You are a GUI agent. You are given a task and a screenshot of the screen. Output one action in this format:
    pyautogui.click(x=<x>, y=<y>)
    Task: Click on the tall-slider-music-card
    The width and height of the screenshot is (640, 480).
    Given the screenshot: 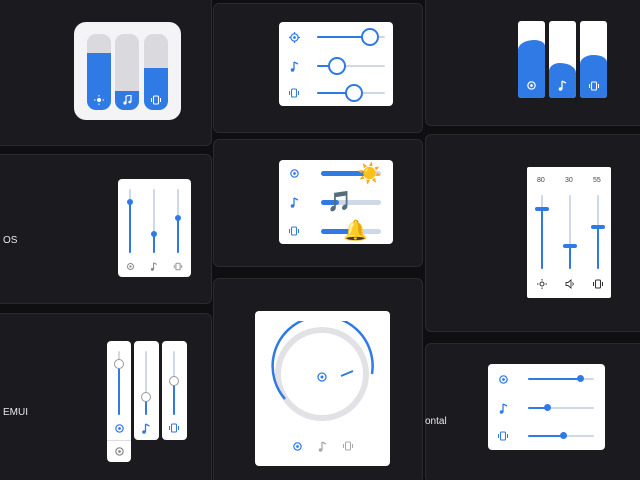 What is the action you would take?
    pyautogui.click(x=146, y=390)
    